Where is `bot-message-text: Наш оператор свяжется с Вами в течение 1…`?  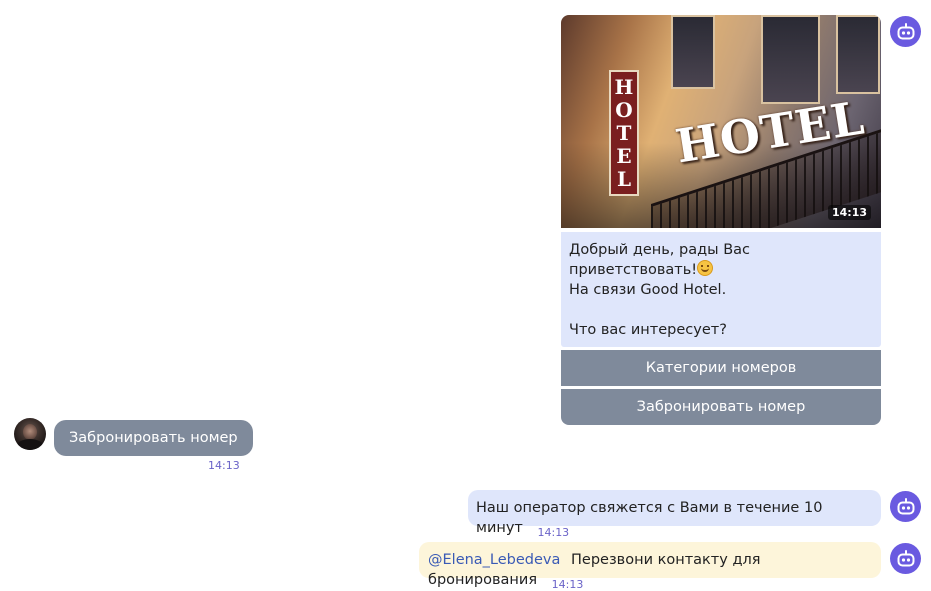
bot-message-text: Наш оператор свяжется с Вами в течение 1… is located at coordinates (649, 518).